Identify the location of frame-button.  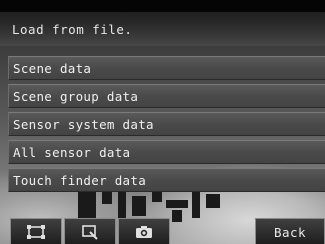
(36, 231).